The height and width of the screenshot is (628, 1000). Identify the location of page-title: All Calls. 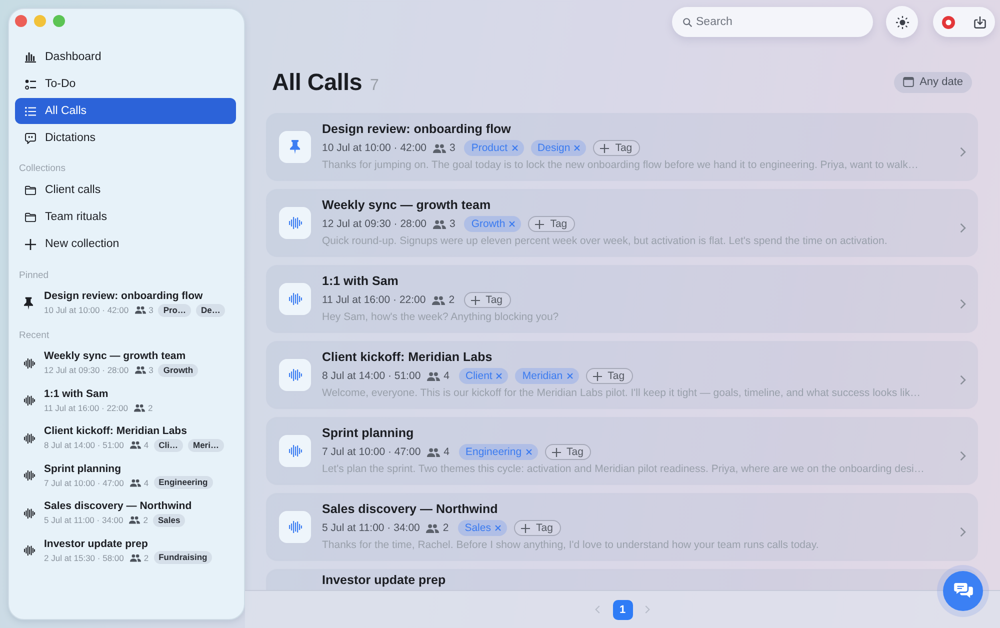
(317, 82).